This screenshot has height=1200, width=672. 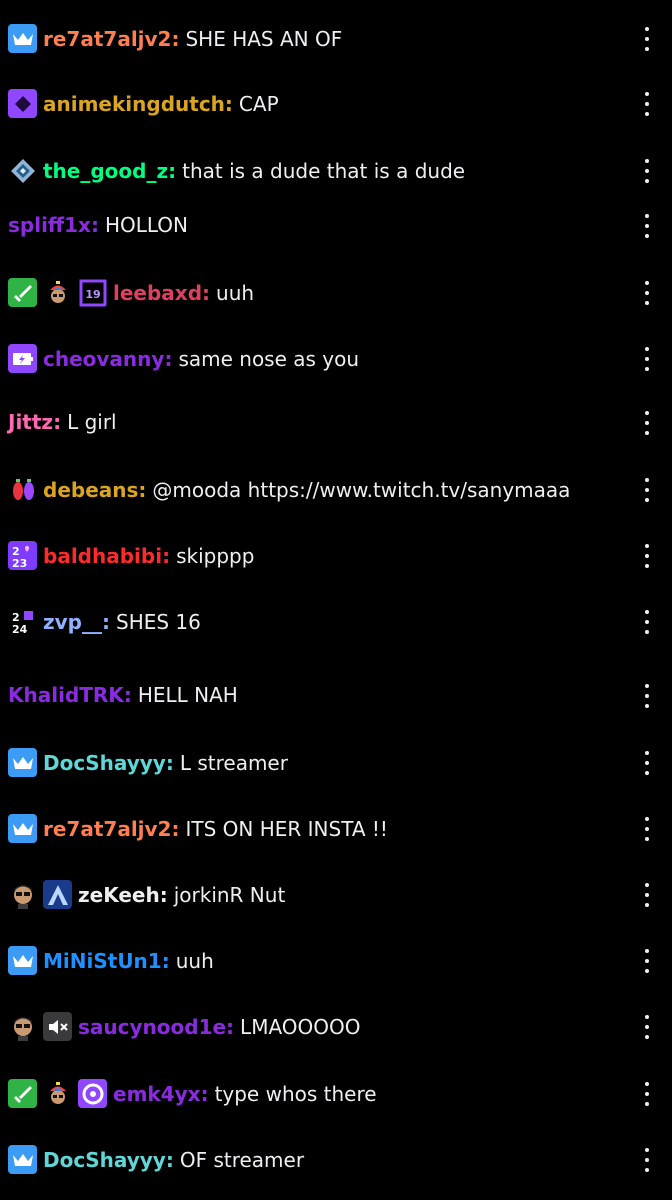 I want to click on chat-message: cheovanny: same nose as you, so click(x=321, y=358).